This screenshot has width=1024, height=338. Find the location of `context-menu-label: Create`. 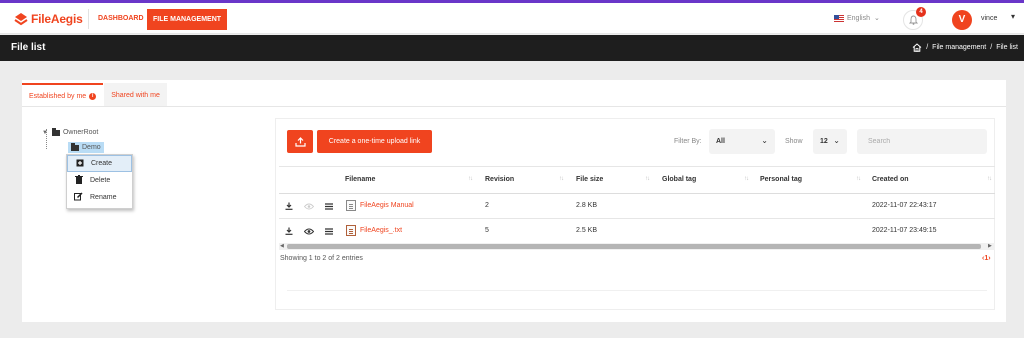

context-menu-label: Create is located at coordinates (102, 163).